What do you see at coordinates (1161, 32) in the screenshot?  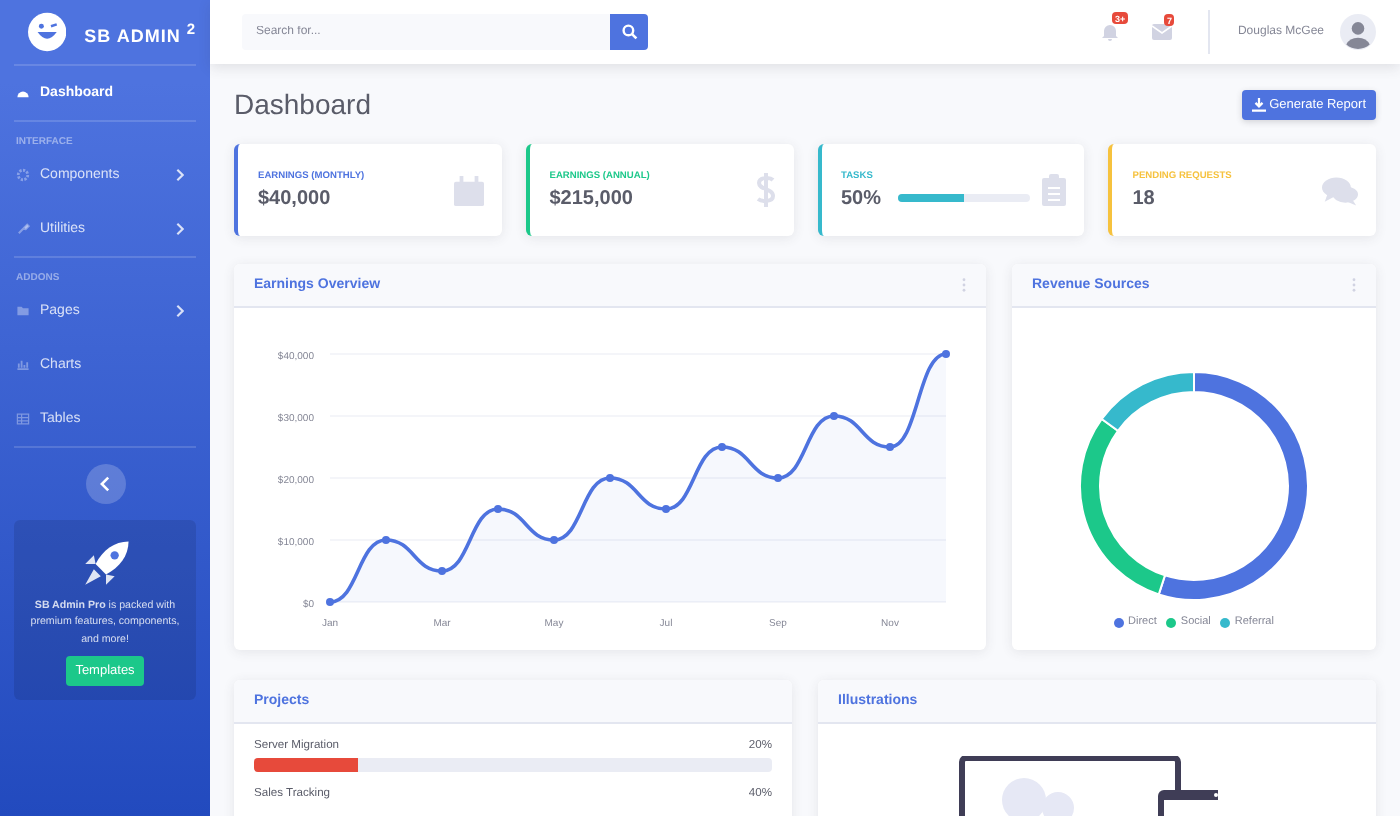 I see `envelope-icon` at bounding box center [1161, 32].